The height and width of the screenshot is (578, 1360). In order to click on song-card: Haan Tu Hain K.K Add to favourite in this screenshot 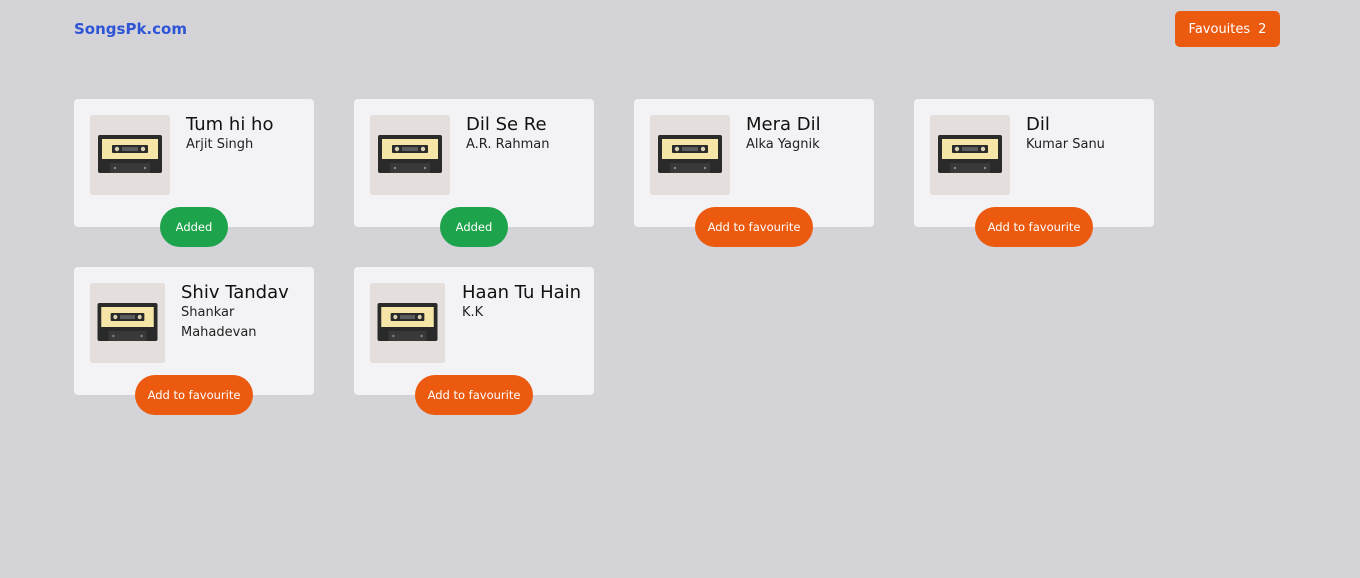, I will do `click(474, 341)`.